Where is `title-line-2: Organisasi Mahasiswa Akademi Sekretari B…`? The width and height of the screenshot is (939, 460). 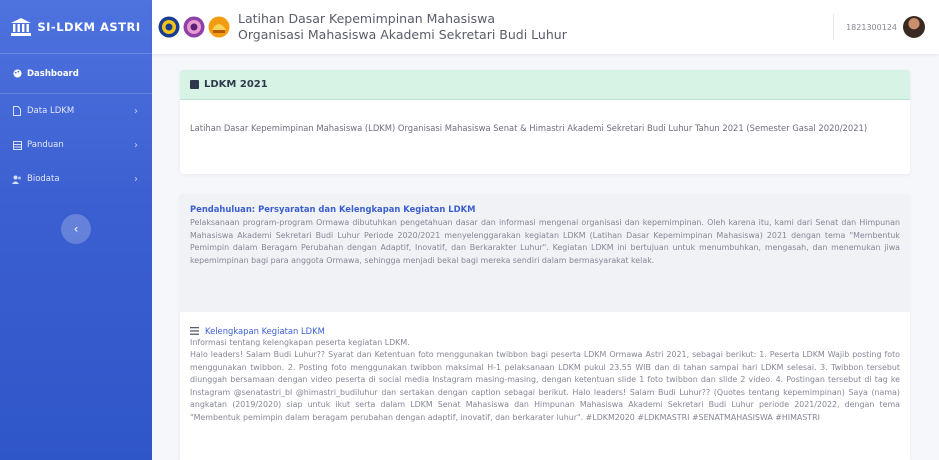 title-line-2: Organisasi Mahasiswa Akademi Sekretari B… is located at coordinates (402, 34).